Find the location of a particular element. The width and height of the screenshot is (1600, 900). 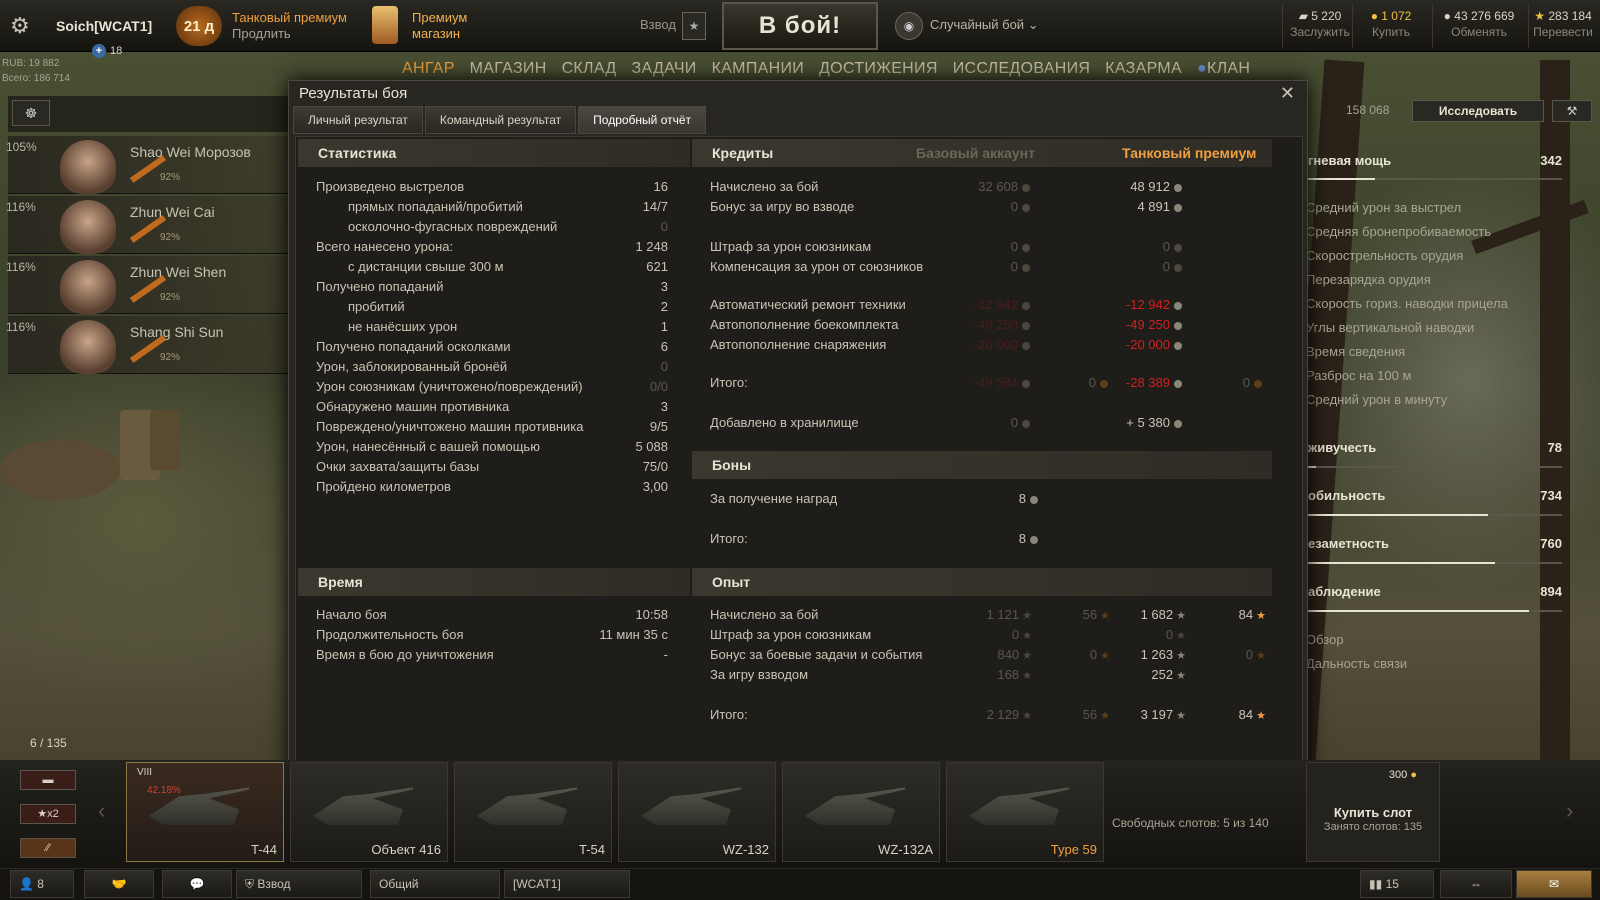

battle-mode-select: Случайный бой ⌄ is located at coordinates (984, 25).